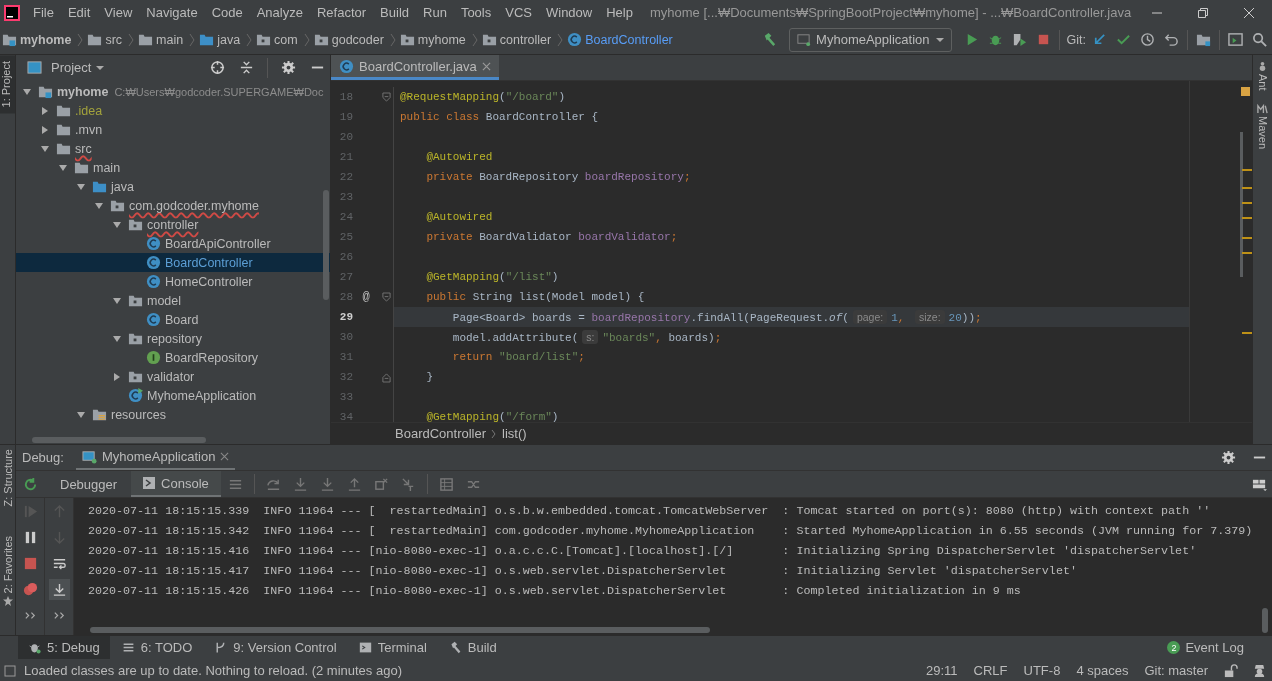 This screenshot has width=1272, height=681. I want to click on tree-item: validator, so click(173, 376).